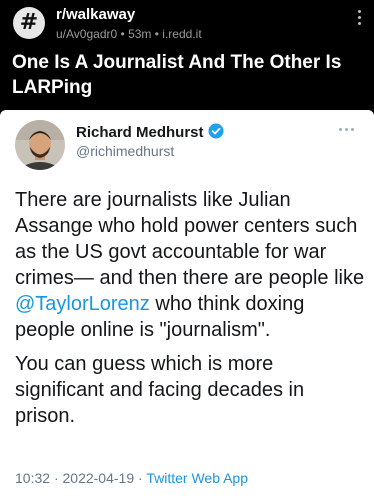  Describe the element at coordinates (140, 132) in the screenshot. I see `author-name: Richard Medhurst` at that location.